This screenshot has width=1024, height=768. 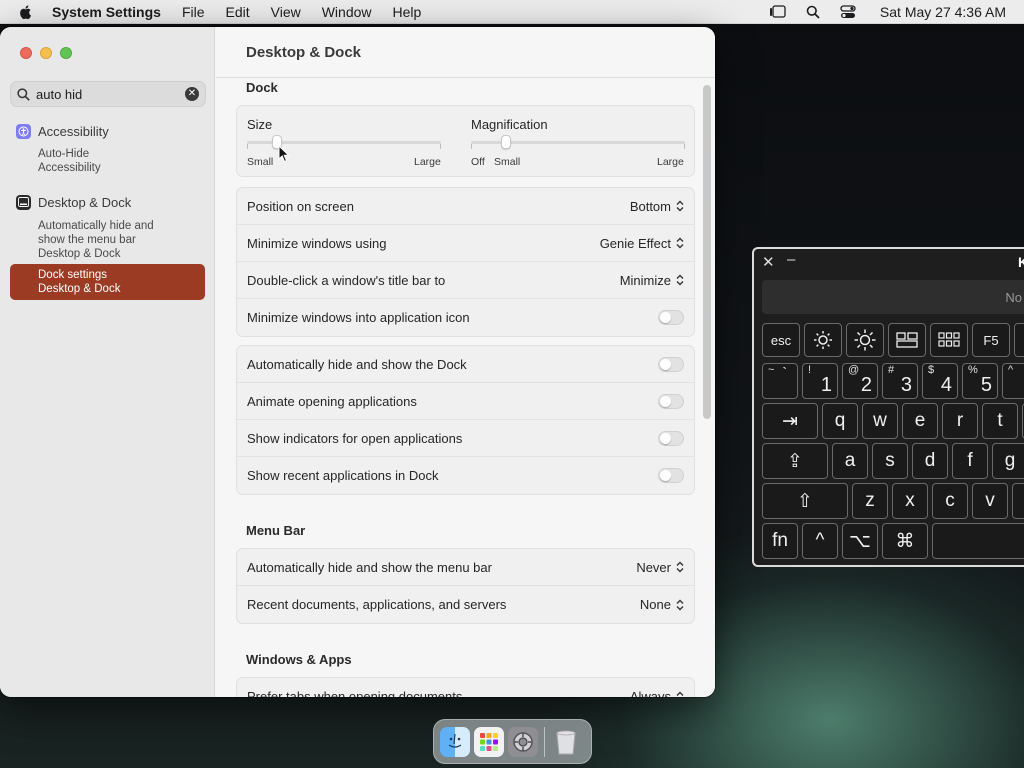 I want to click on search-field: ✕, so click(x=108, y=94).